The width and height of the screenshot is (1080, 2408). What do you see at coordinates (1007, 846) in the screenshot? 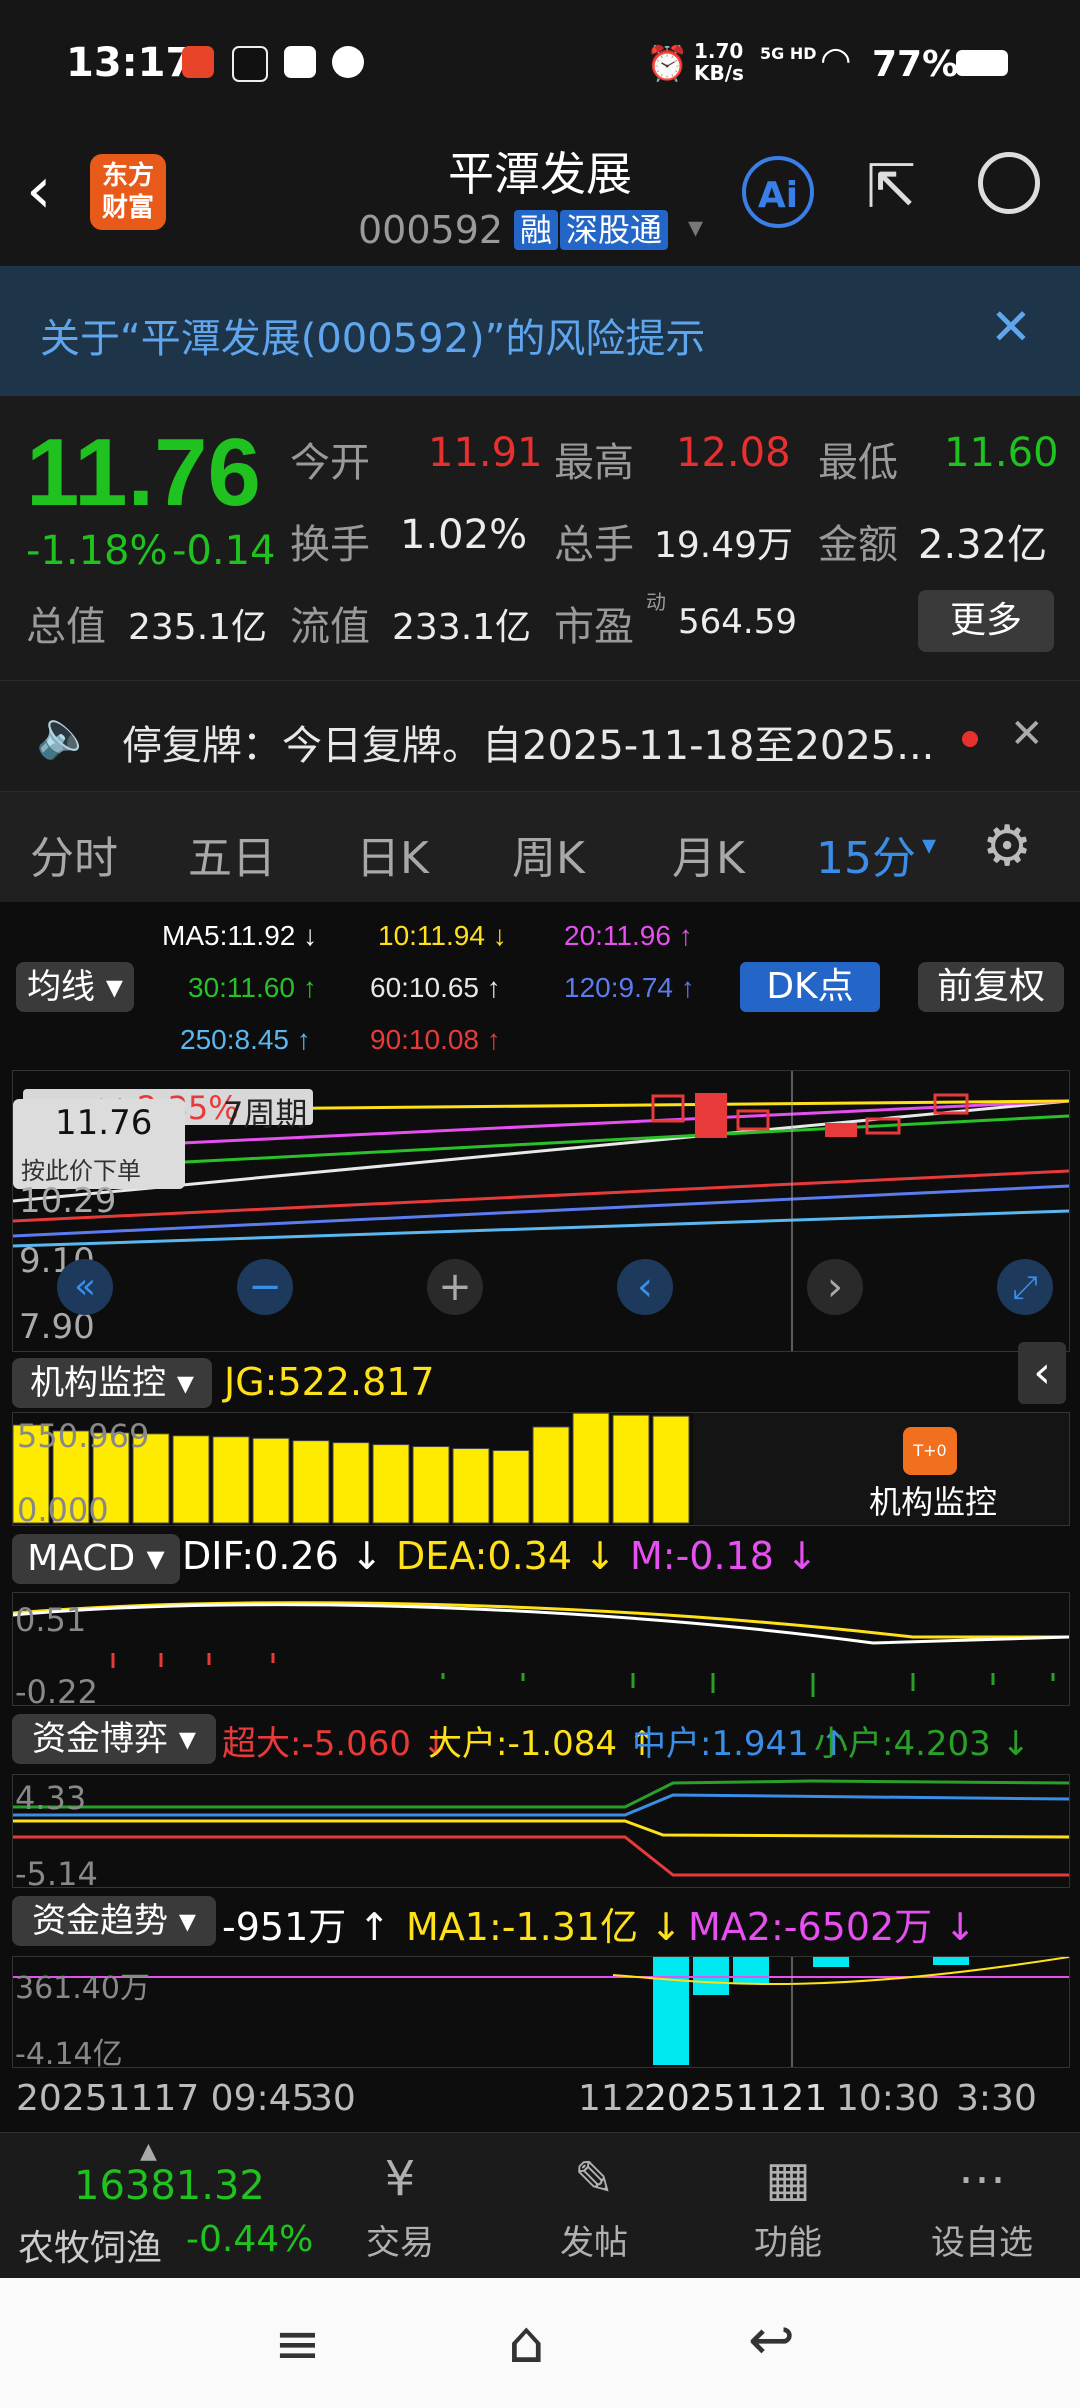
I see `settings-icon: ⚙` at bounding box center [1007, 846].